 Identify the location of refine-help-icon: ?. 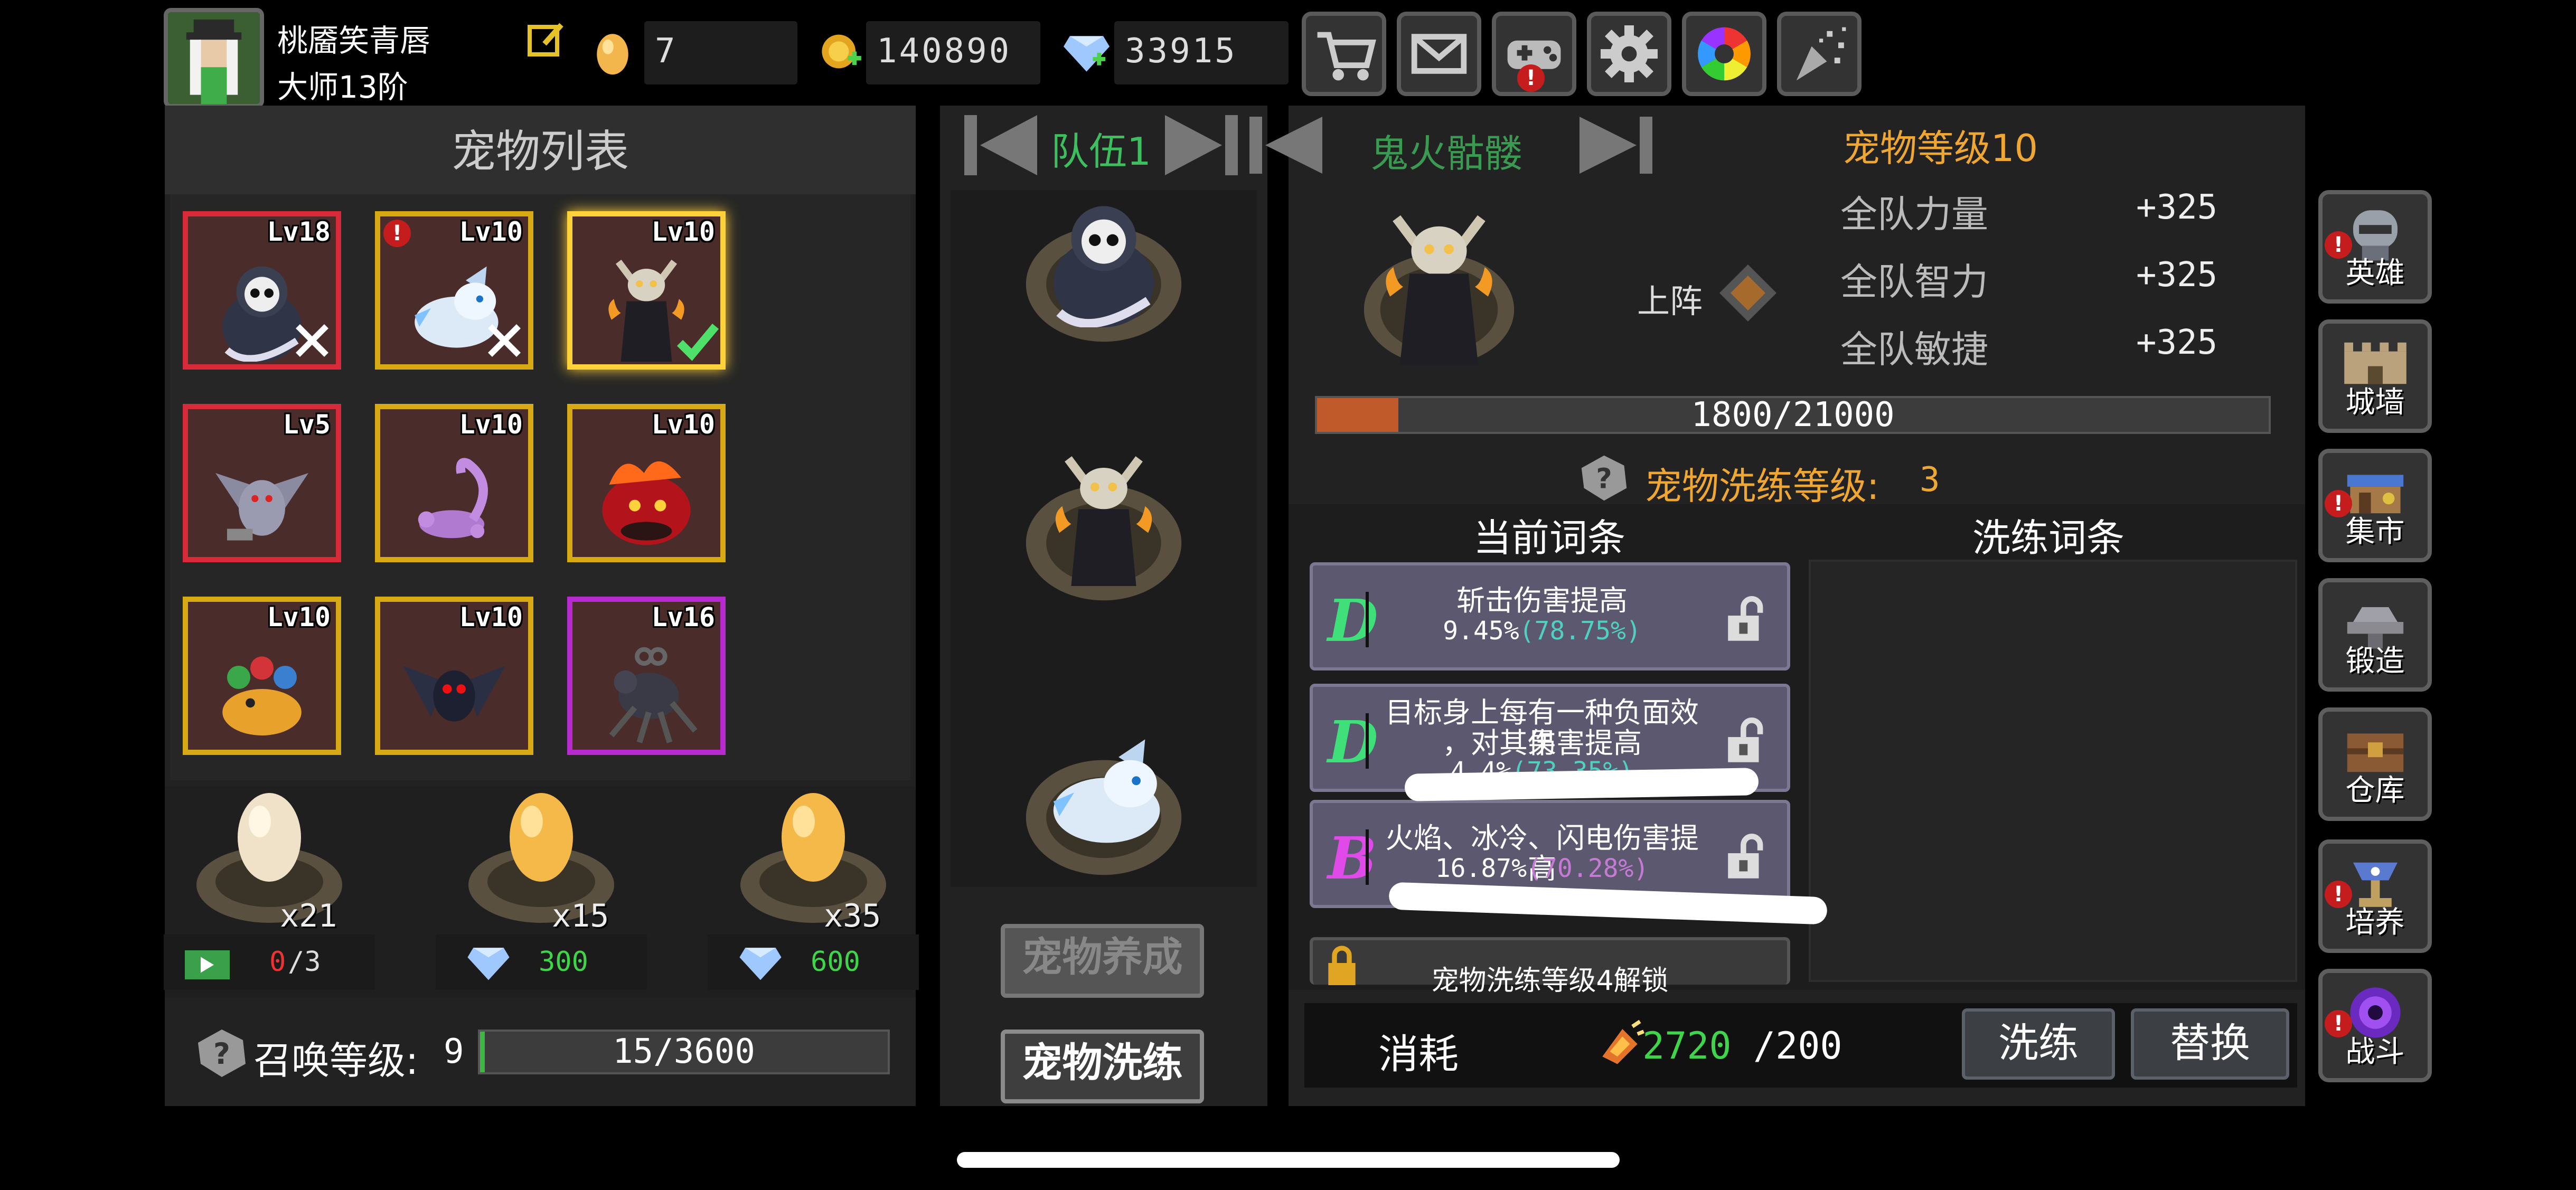
(1604, 478).